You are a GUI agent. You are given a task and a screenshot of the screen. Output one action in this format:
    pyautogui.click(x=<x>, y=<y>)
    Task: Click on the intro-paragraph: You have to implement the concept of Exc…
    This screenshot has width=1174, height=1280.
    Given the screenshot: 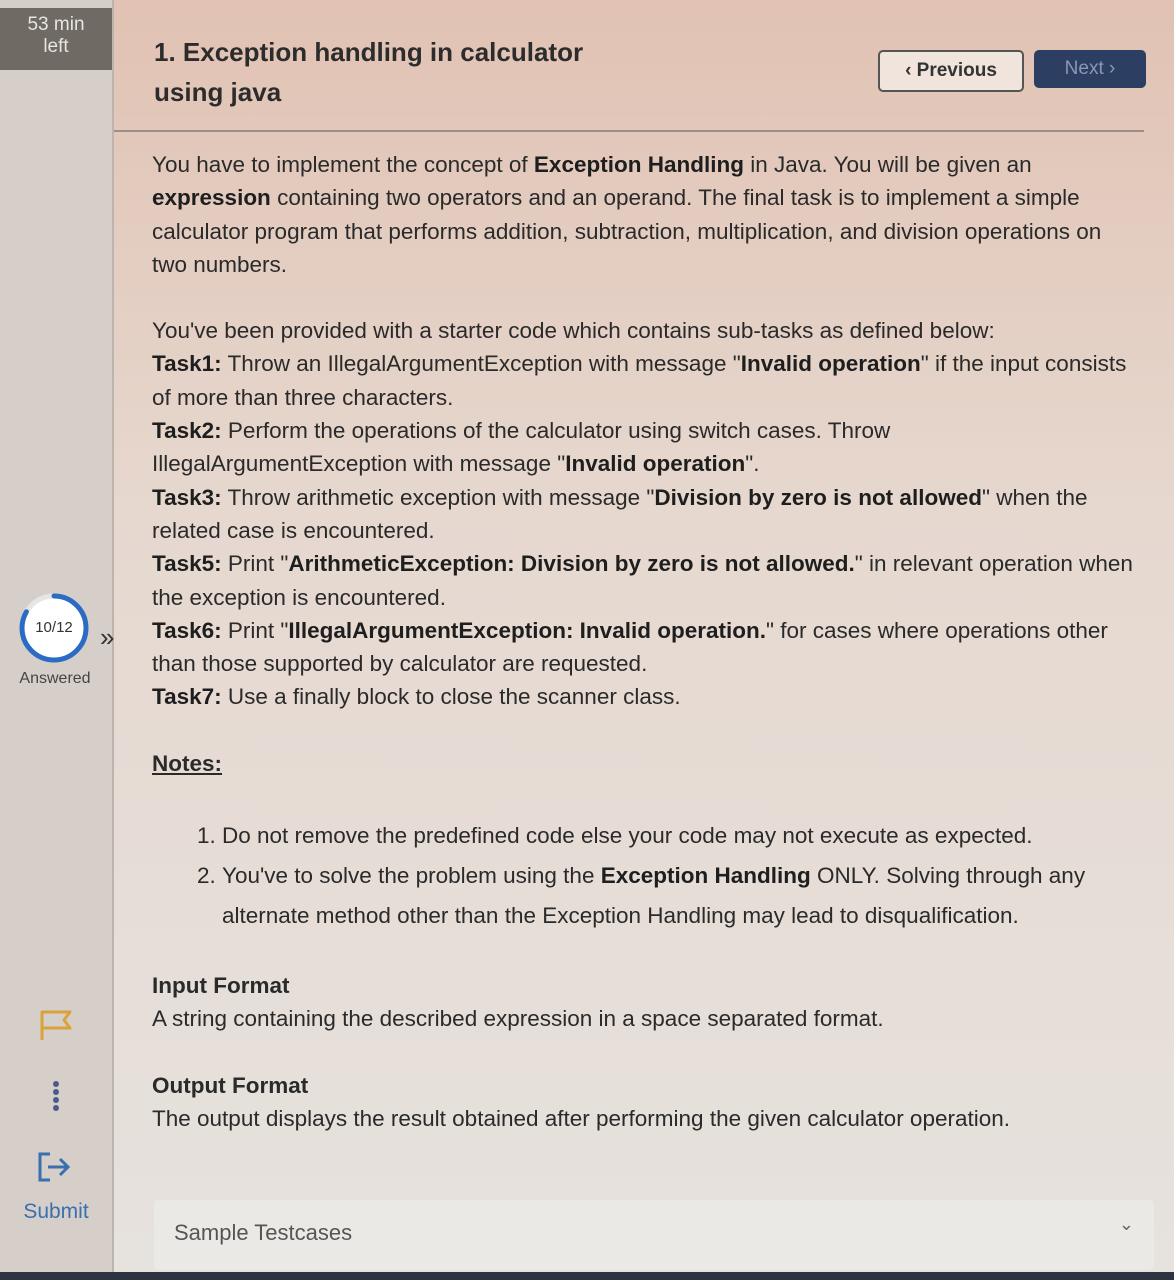 What is the action you would take?
    pyautogui.click(x=647, y=214)
    